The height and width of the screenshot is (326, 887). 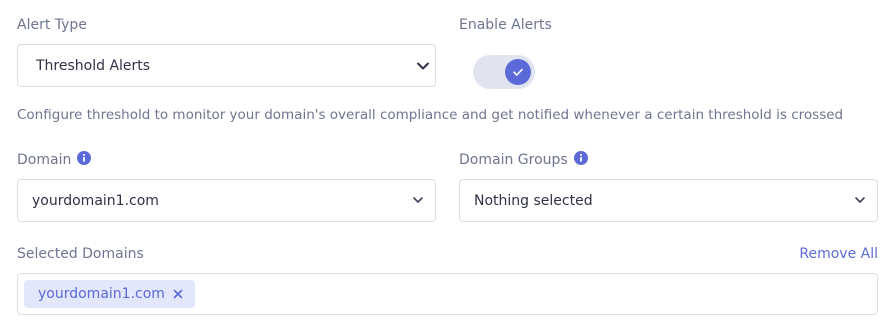 What do you see at coordinates (504, 72) in the screenshot?
I see `enable-alerts-toggle` at bounding box center [504, 72].